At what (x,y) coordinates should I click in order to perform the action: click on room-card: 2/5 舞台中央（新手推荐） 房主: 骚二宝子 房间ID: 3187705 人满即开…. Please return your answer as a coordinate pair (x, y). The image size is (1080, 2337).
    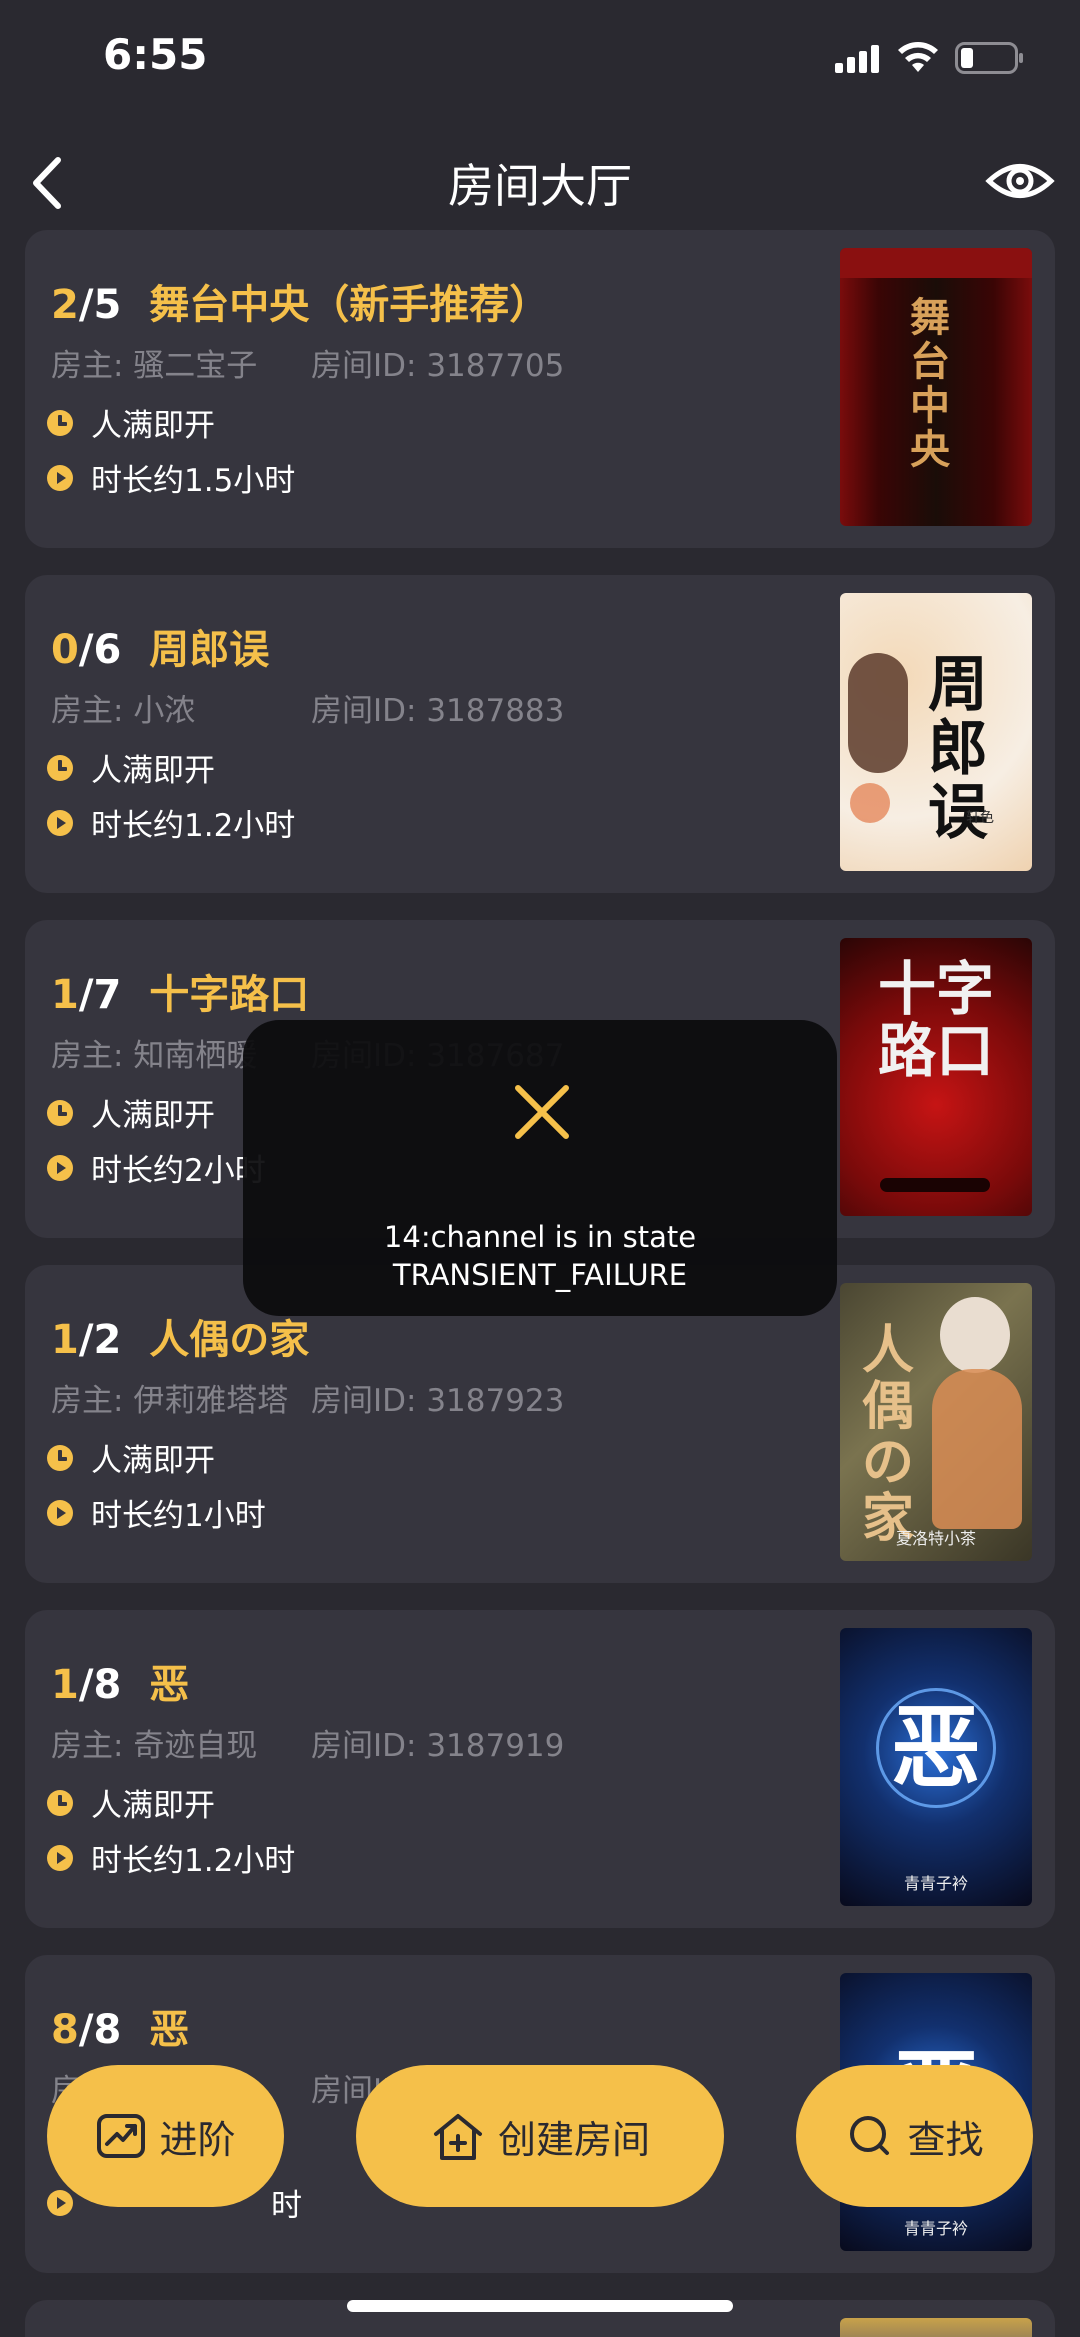
    Looking at the image, I should click on (540, 389).